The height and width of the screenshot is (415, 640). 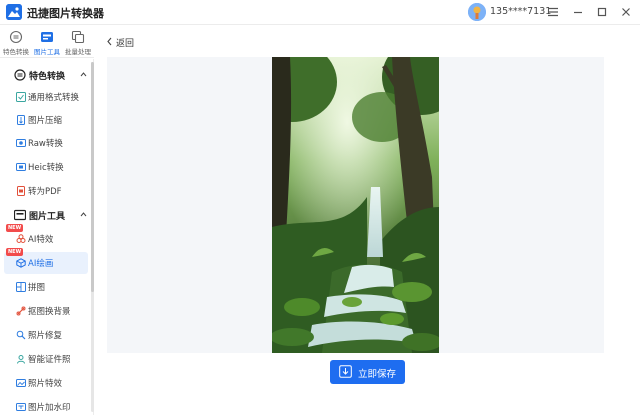 I want to click on sidebar-item-label: 图片压缩, so click(x=45, y=121).